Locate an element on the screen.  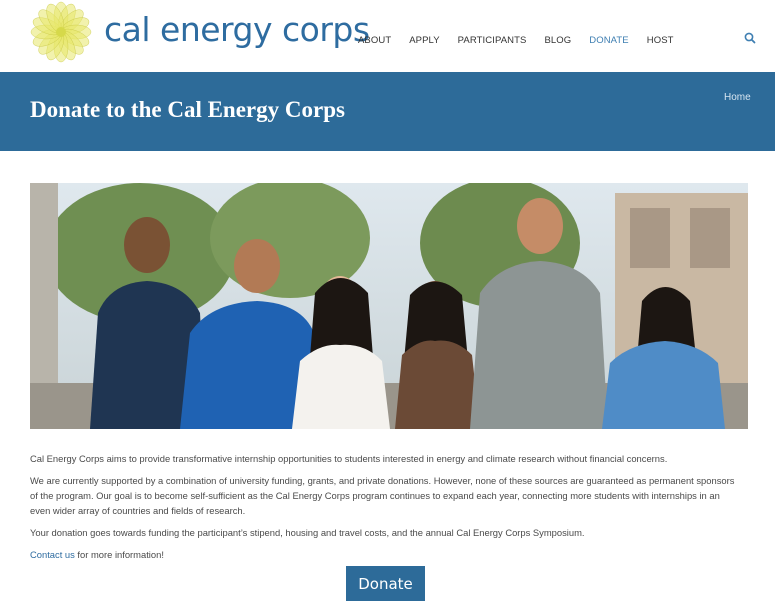
nav-apply: APPLY is located at coordinates (424, 41).